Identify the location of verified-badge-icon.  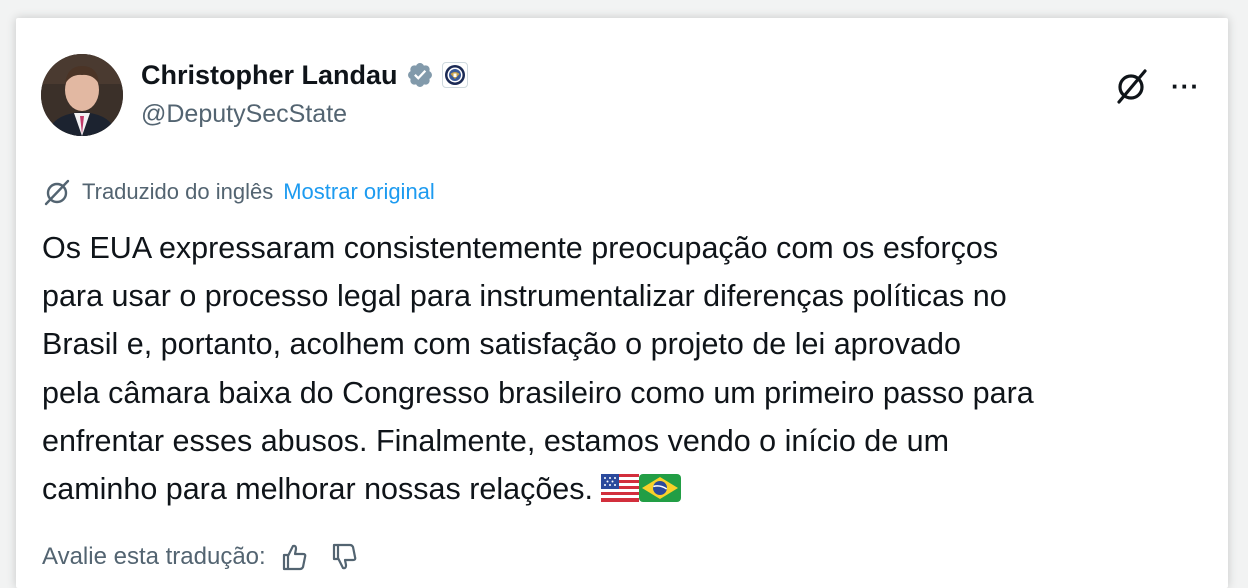
(419, 75).